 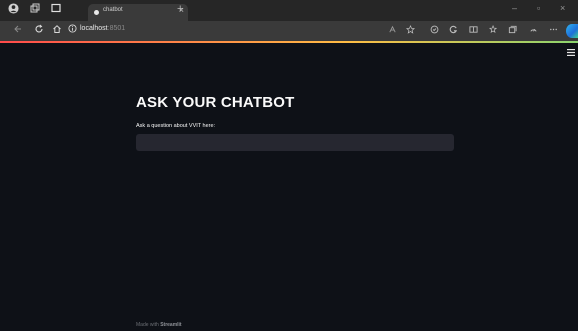 I want to click on new-tab-button: +, so click(x=180, y=9).